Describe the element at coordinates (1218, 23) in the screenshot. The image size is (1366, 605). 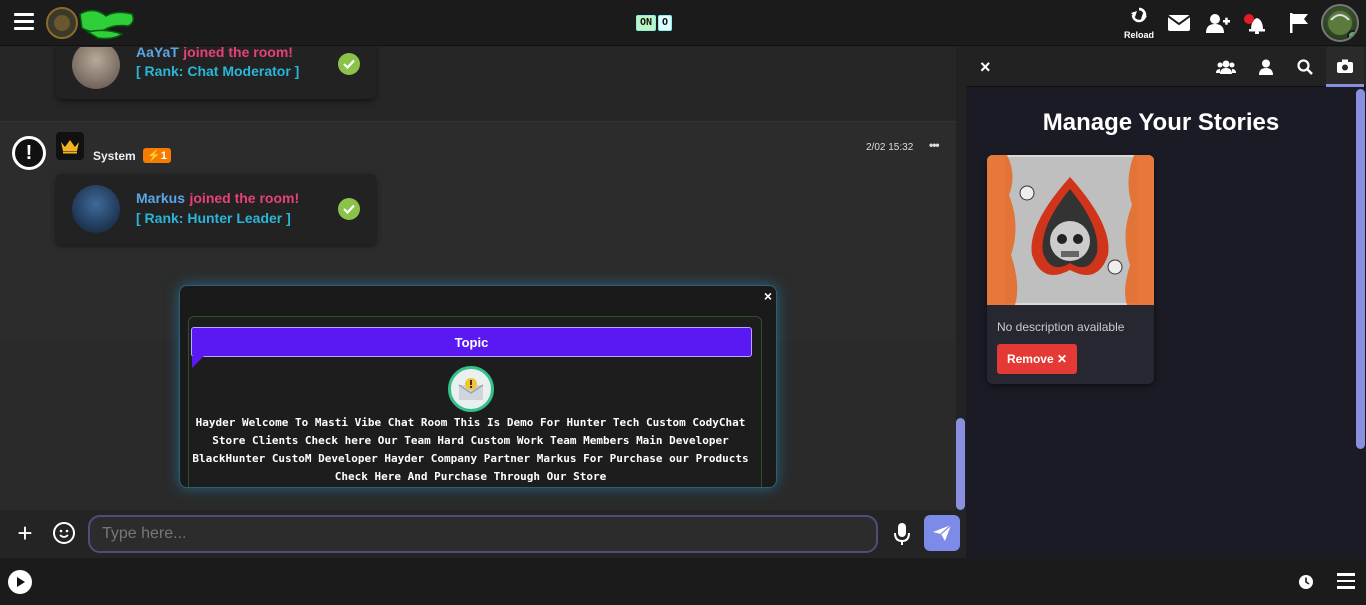
I see `add-friend-icon` at that location.